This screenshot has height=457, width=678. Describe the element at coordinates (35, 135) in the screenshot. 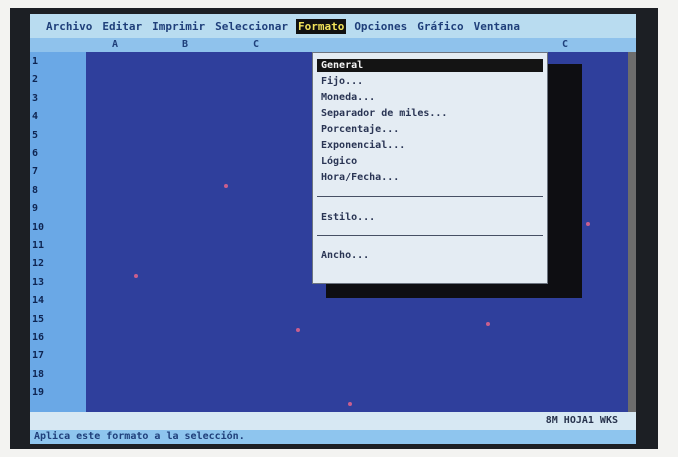

I see `row-number: 5` at that location.